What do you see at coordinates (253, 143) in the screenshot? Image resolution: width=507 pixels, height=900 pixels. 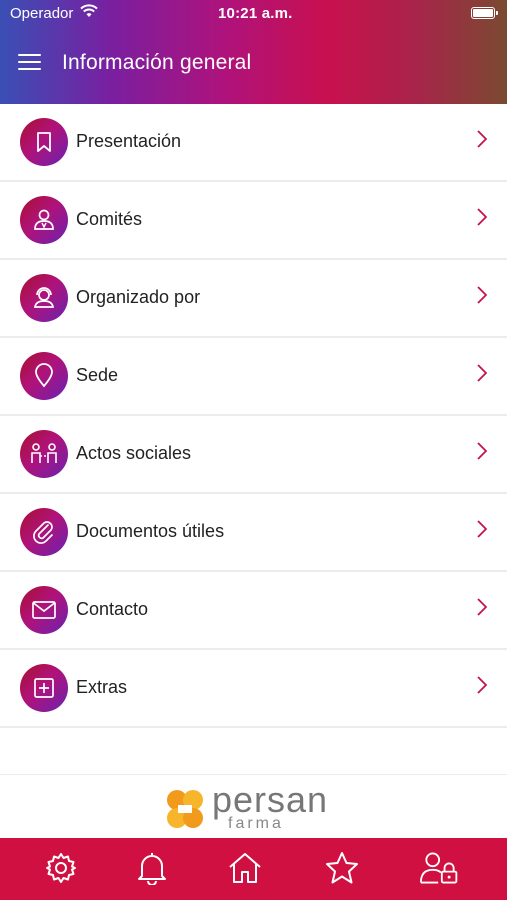 I see `menu-item-presentacion: Presentación` at bounding box center [253, 143].